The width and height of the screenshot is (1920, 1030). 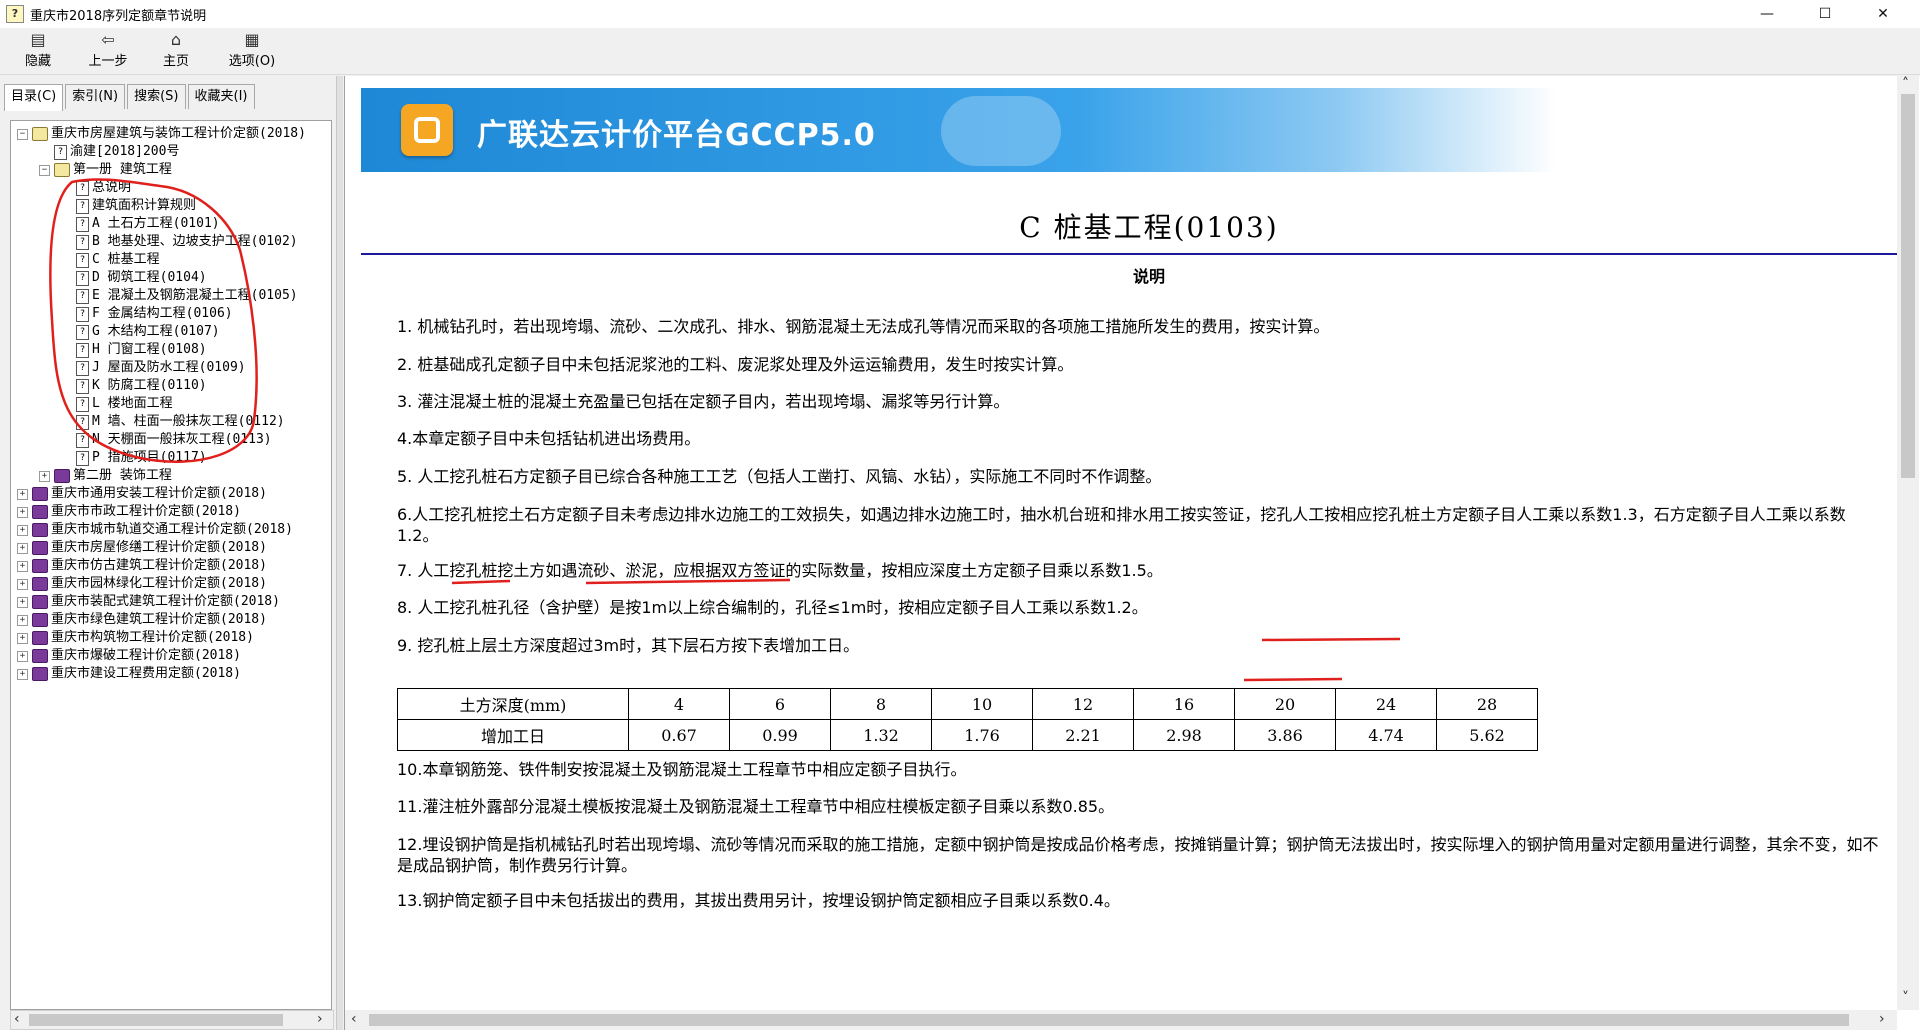 I want to click on tree-item: + 重庆市建设工程费用定额(2018), so click(x=129, y=674).